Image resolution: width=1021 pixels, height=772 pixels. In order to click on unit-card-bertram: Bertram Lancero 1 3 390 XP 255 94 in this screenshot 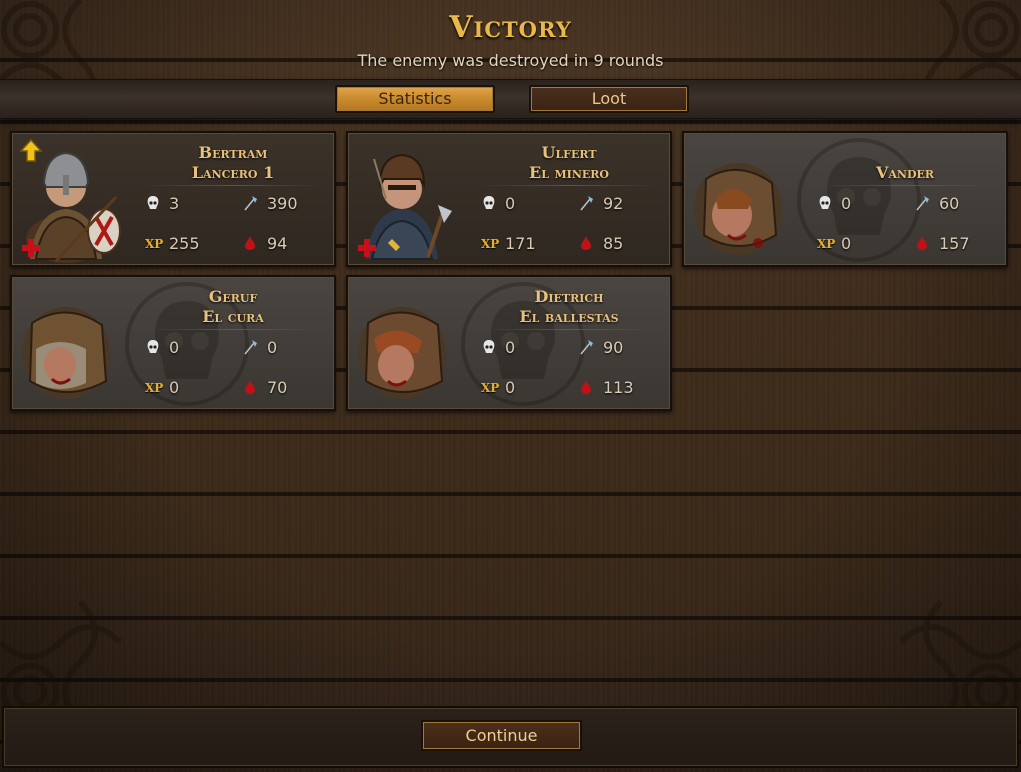, I will do `click(173, 199)`.